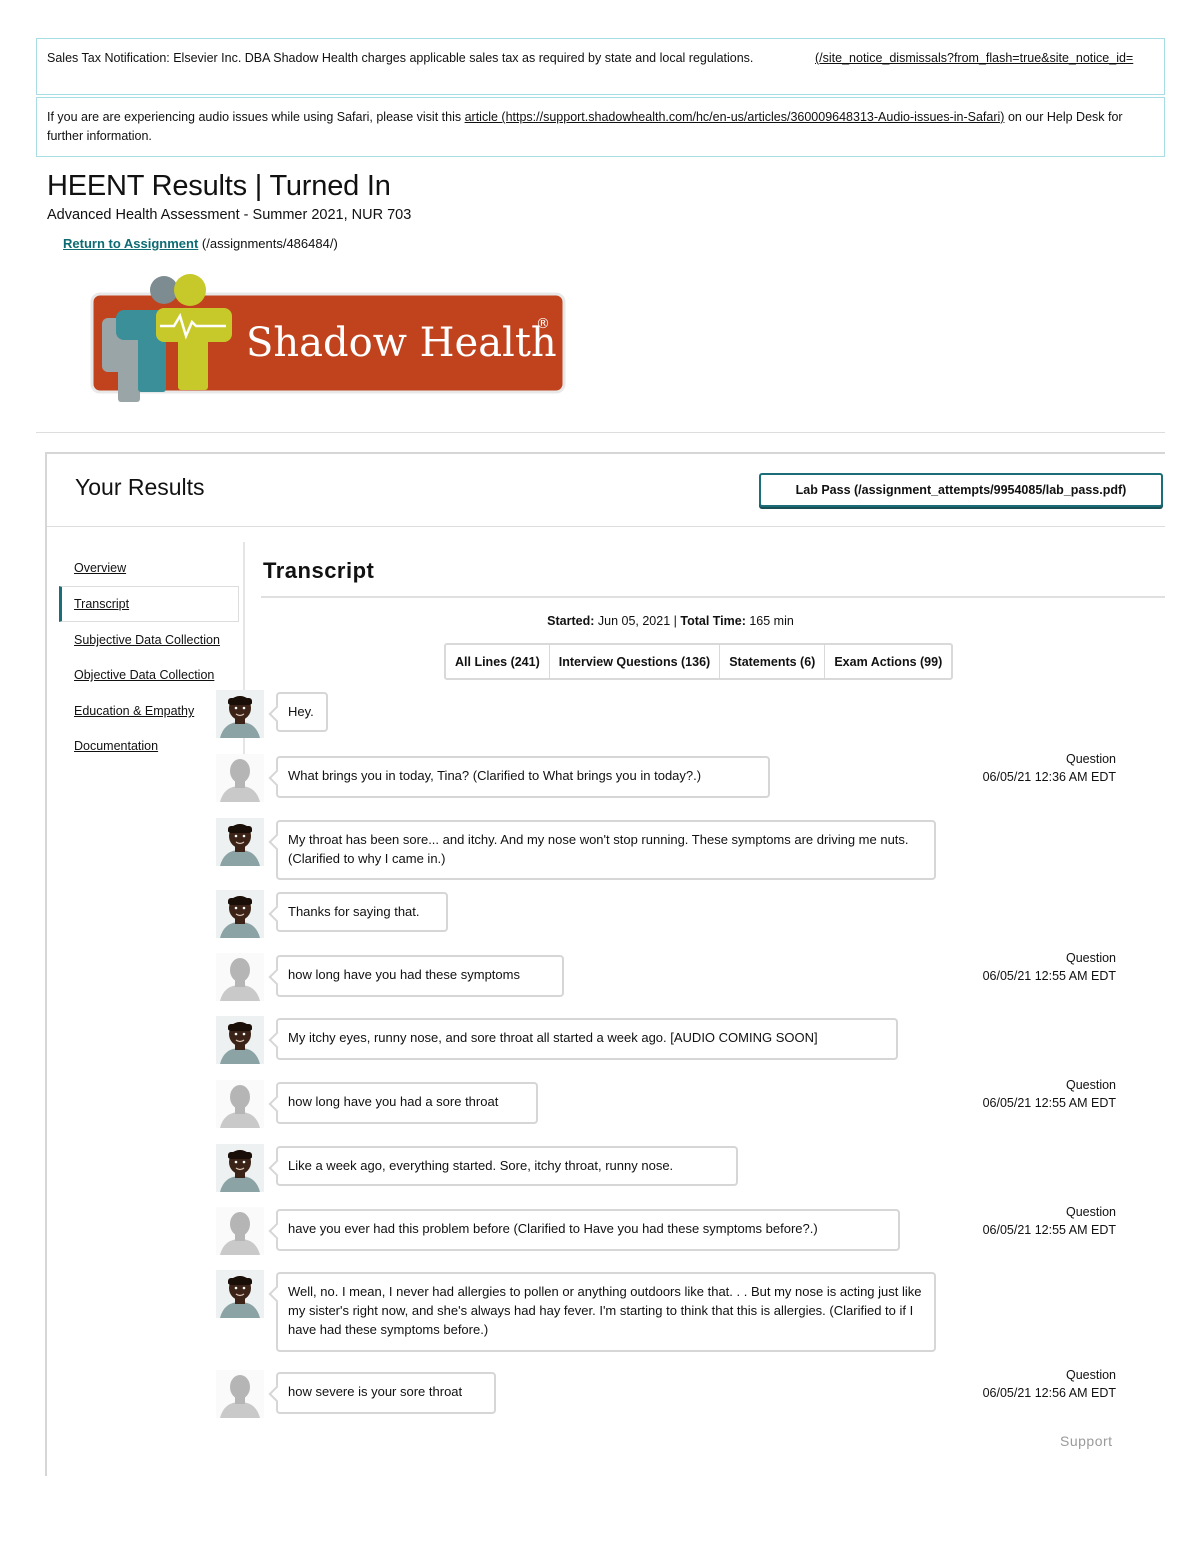 The width and height of the screenshot is (1200, 1553). Describe the element at coordinates (1049, 768) in the screenshot. I see `message-meta: Question 06/05/21 12:36 AM EDT` at that location.